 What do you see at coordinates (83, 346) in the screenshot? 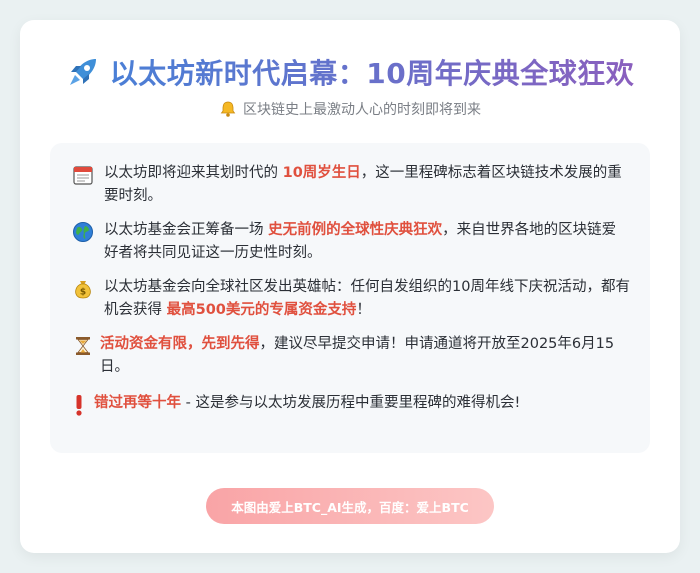
I see `hourglass-icon` at bounding box center [83, 346].